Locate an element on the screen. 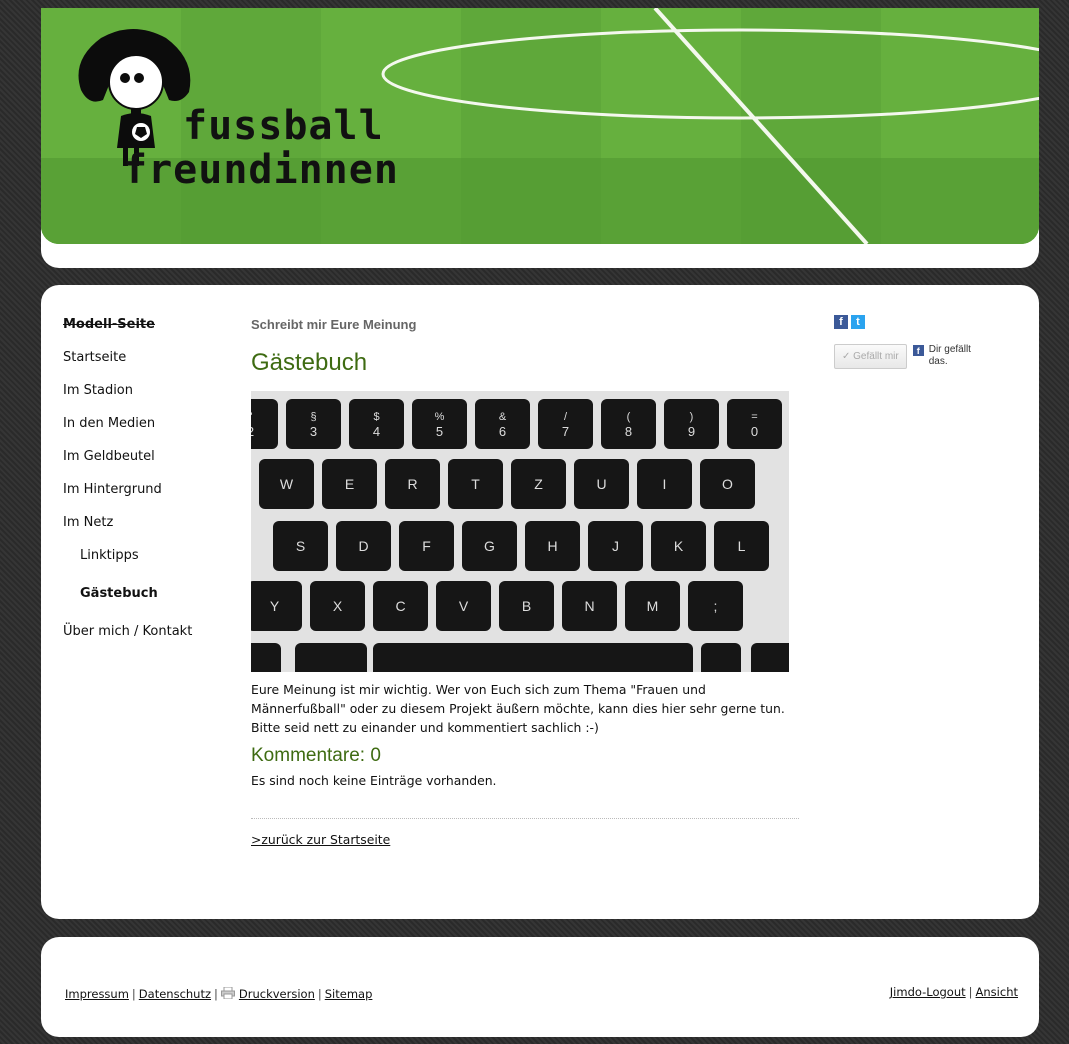 This screenshot has width=1069, height=1044. svg-text: U is located at coordinates (601, 484).